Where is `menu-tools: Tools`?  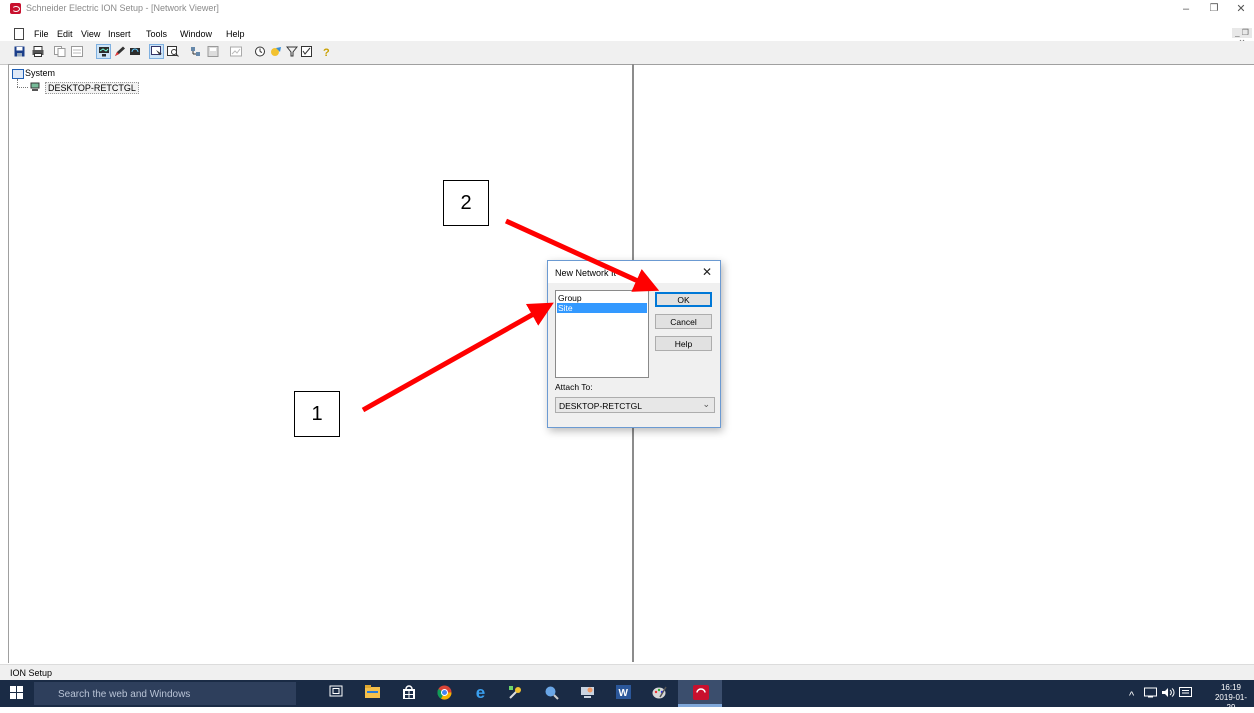 menu-tools: Tools is located at coordinates (156, 34).